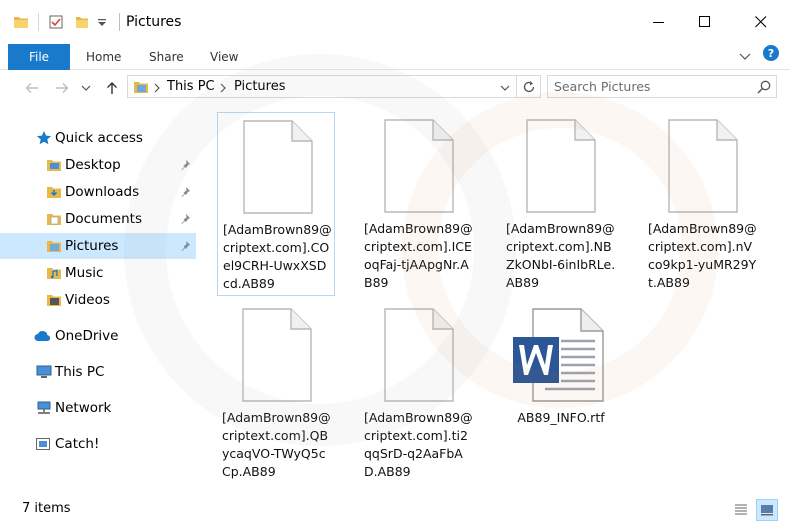  I want to click on tab-share: Share, so click(166, 57).